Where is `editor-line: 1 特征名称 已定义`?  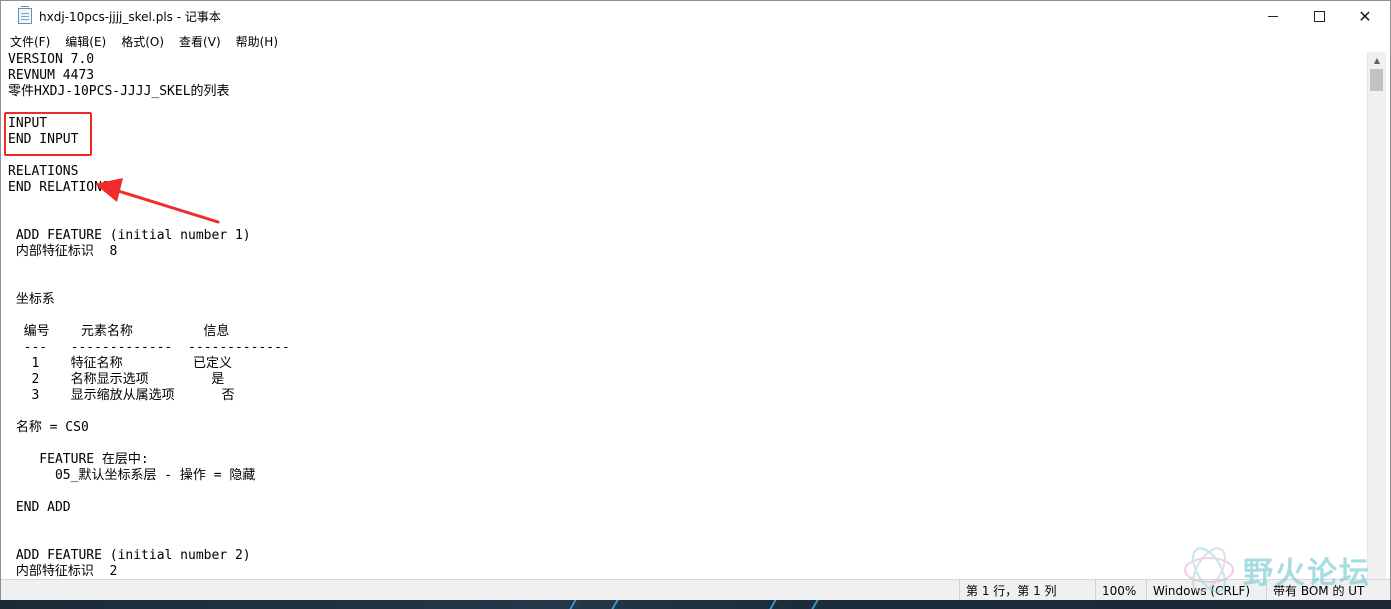
editor-line: 1 特征名称 已定义 is located at coordinates (687, 364).